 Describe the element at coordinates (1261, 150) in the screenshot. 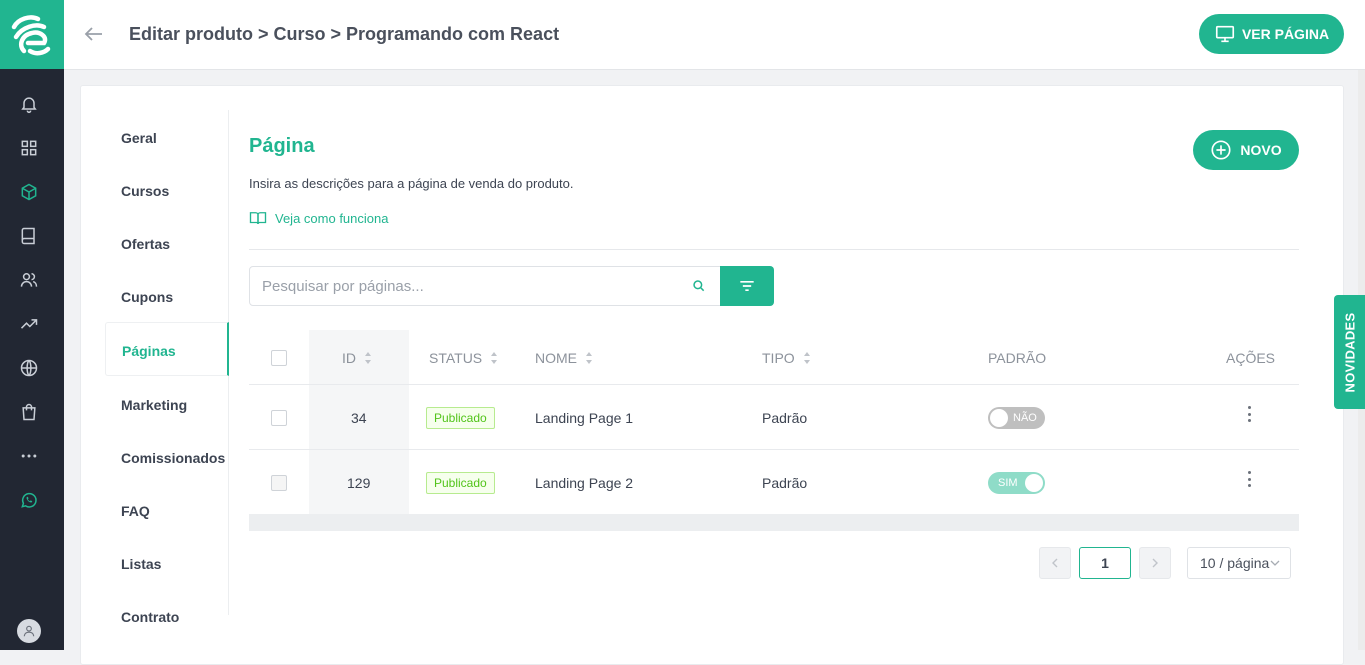

I see `novo-label: NOVO` at that location.